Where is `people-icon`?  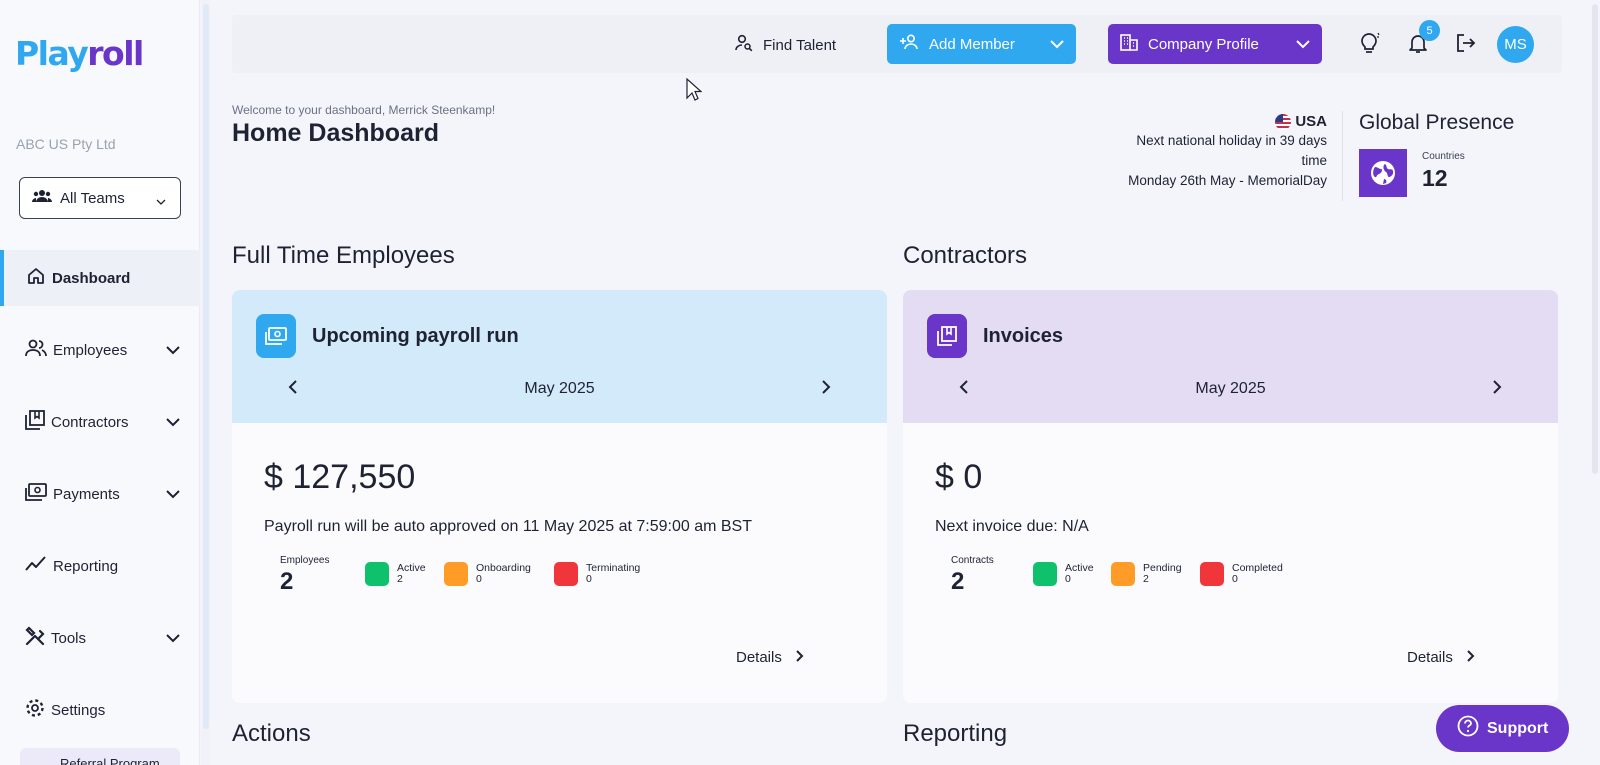
people-icon is located at coordinates (36, 350).